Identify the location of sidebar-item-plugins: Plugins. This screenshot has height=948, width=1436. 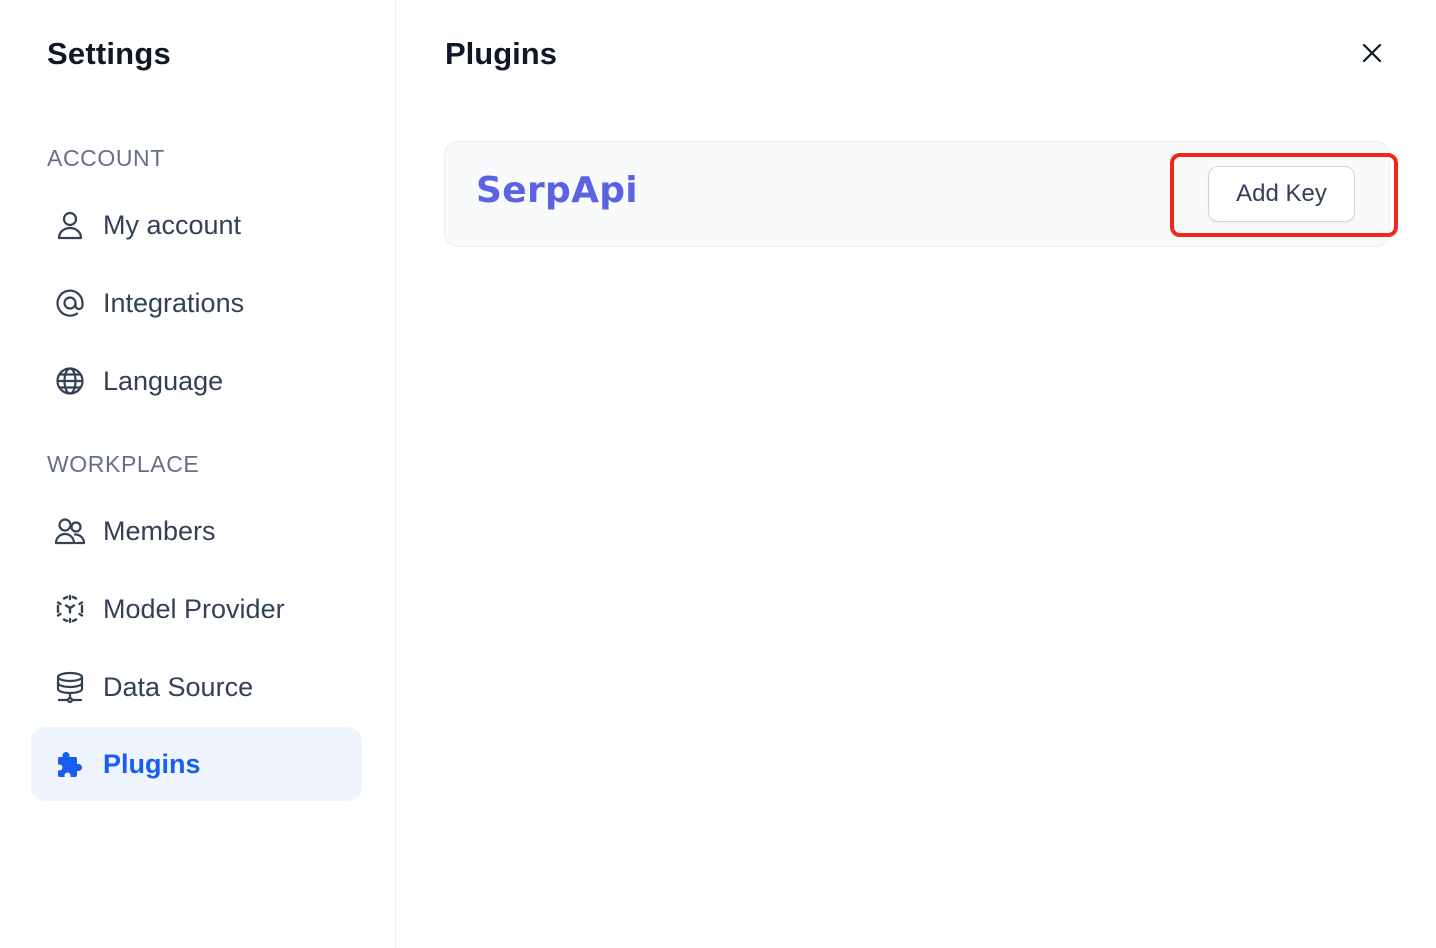
(196, 764).